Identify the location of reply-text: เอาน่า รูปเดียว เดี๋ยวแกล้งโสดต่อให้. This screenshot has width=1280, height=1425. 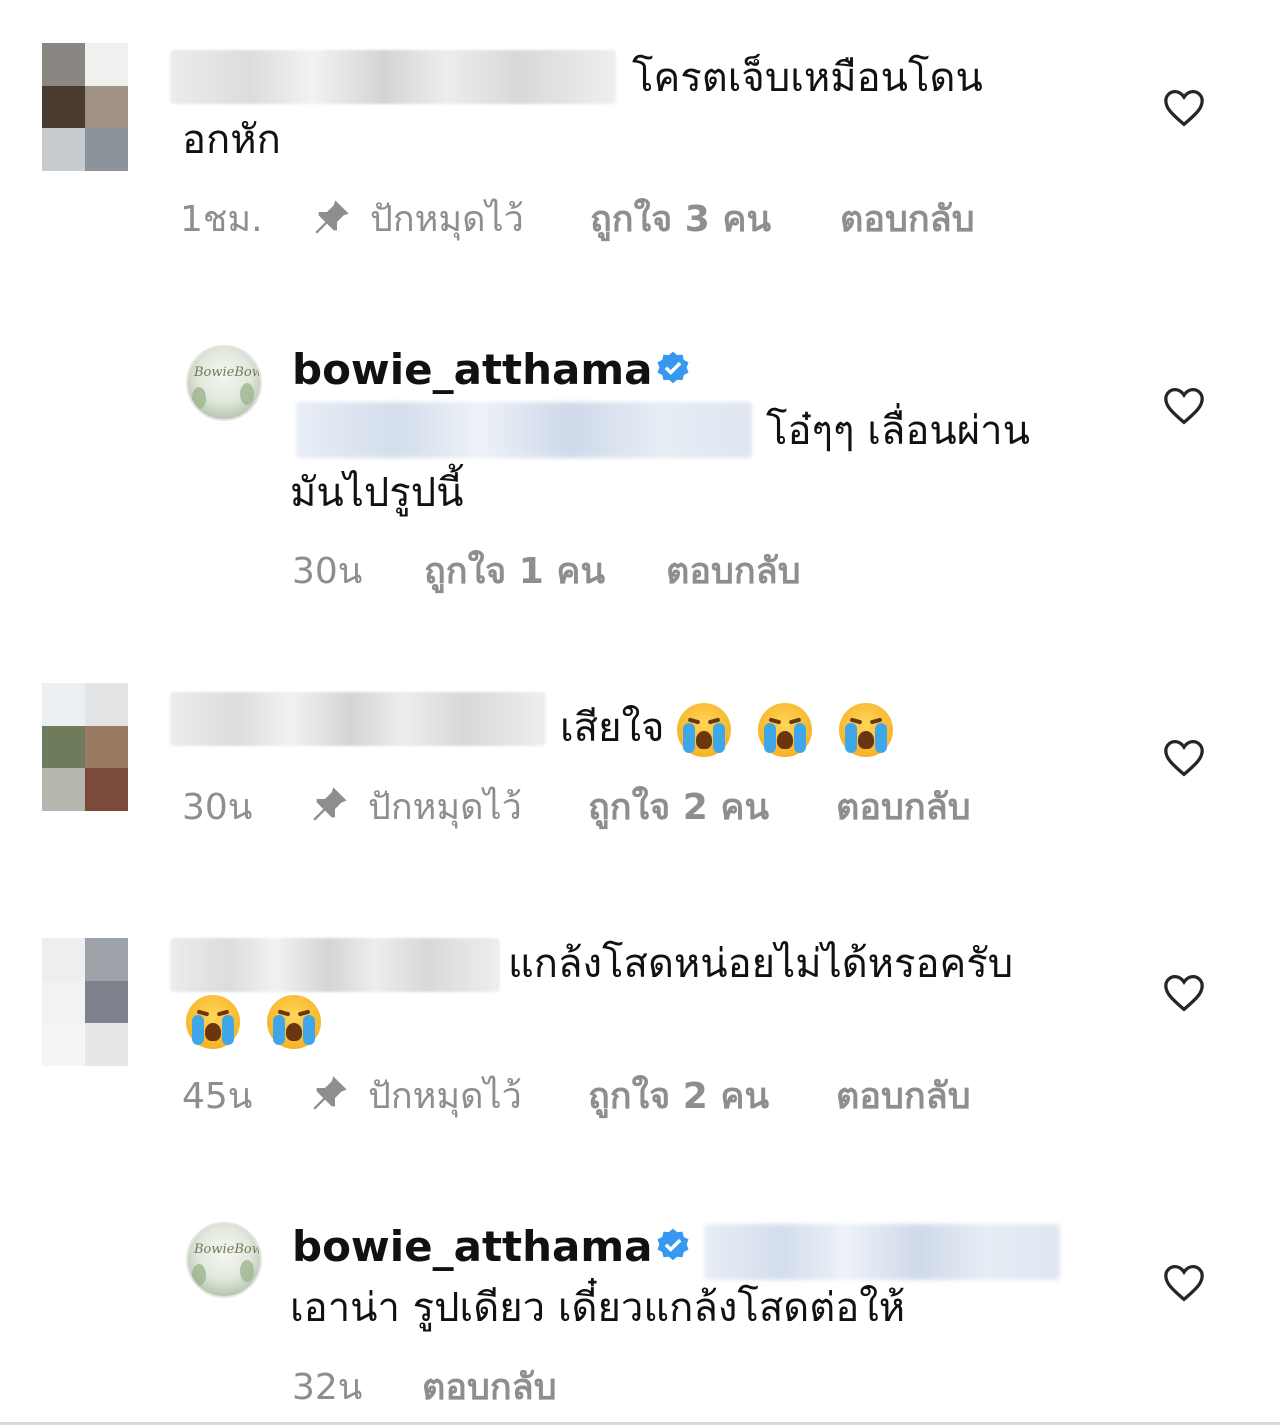
(598, 1308).